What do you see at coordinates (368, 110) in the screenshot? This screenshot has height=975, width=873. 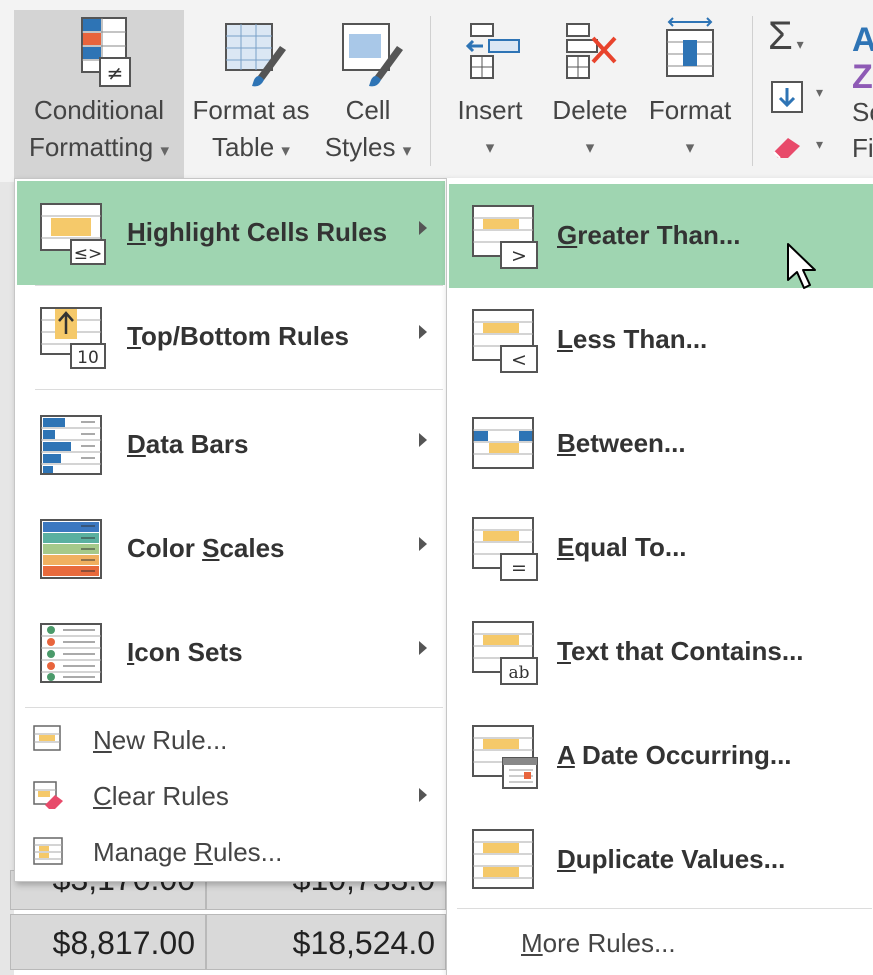 I see `cell-styles-label-1: Cell` at bounding box center [368, 110].